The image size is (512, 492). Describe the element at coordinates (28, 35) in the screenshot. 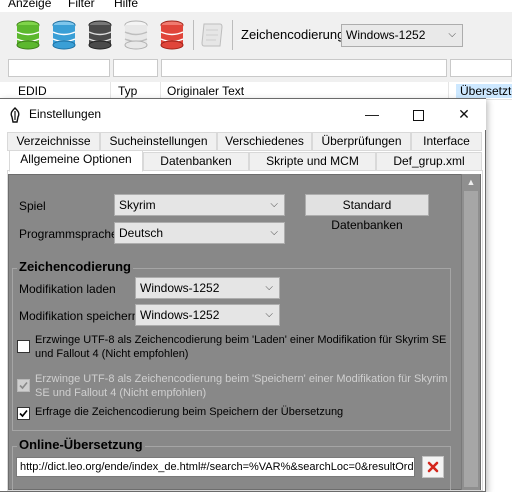

I see `database-green-icon` at that location.